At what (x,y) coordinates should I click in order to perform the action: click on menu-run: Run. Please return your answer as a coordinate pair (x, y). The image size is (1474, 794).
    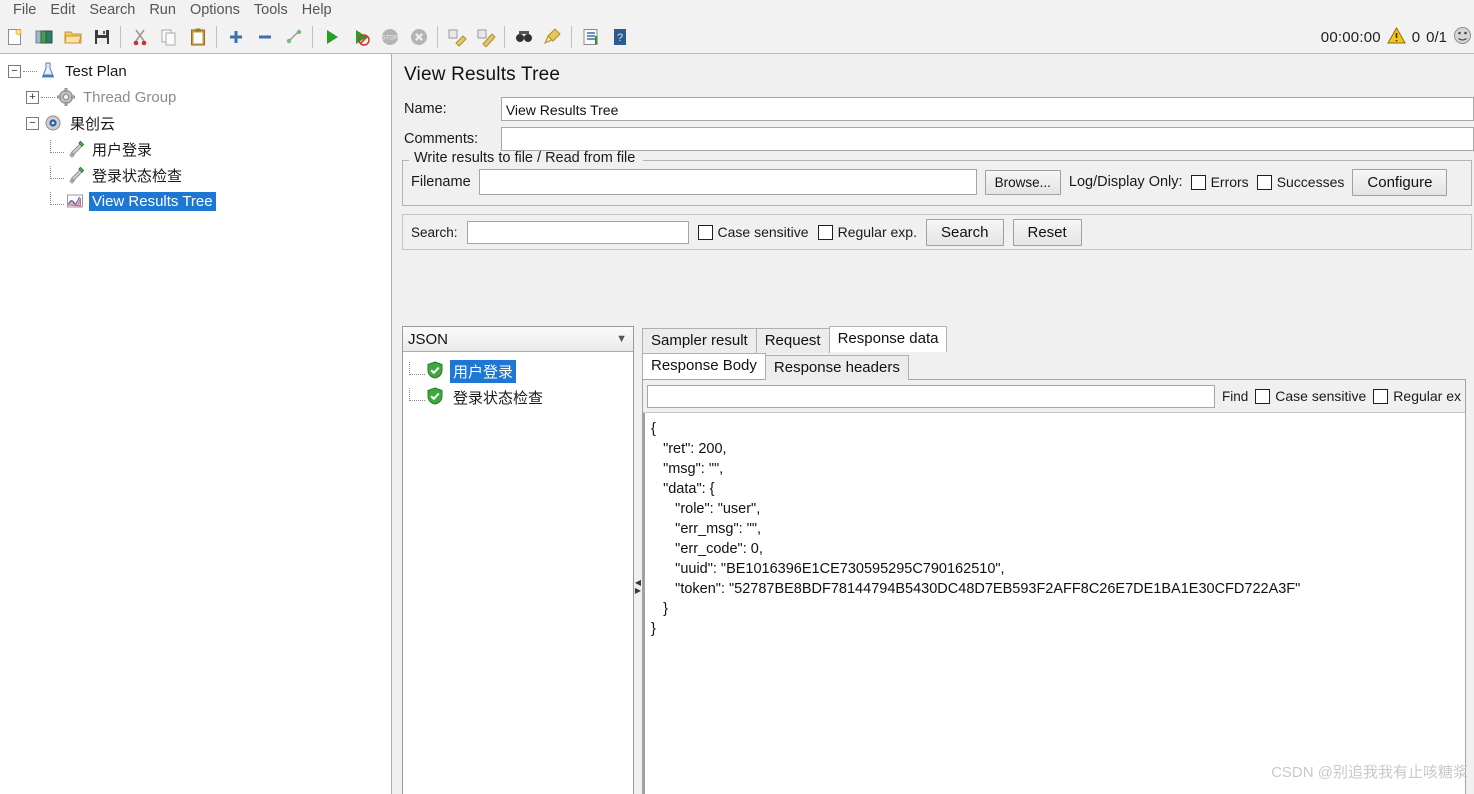
    Looking at the image, I should click on (162, 10).